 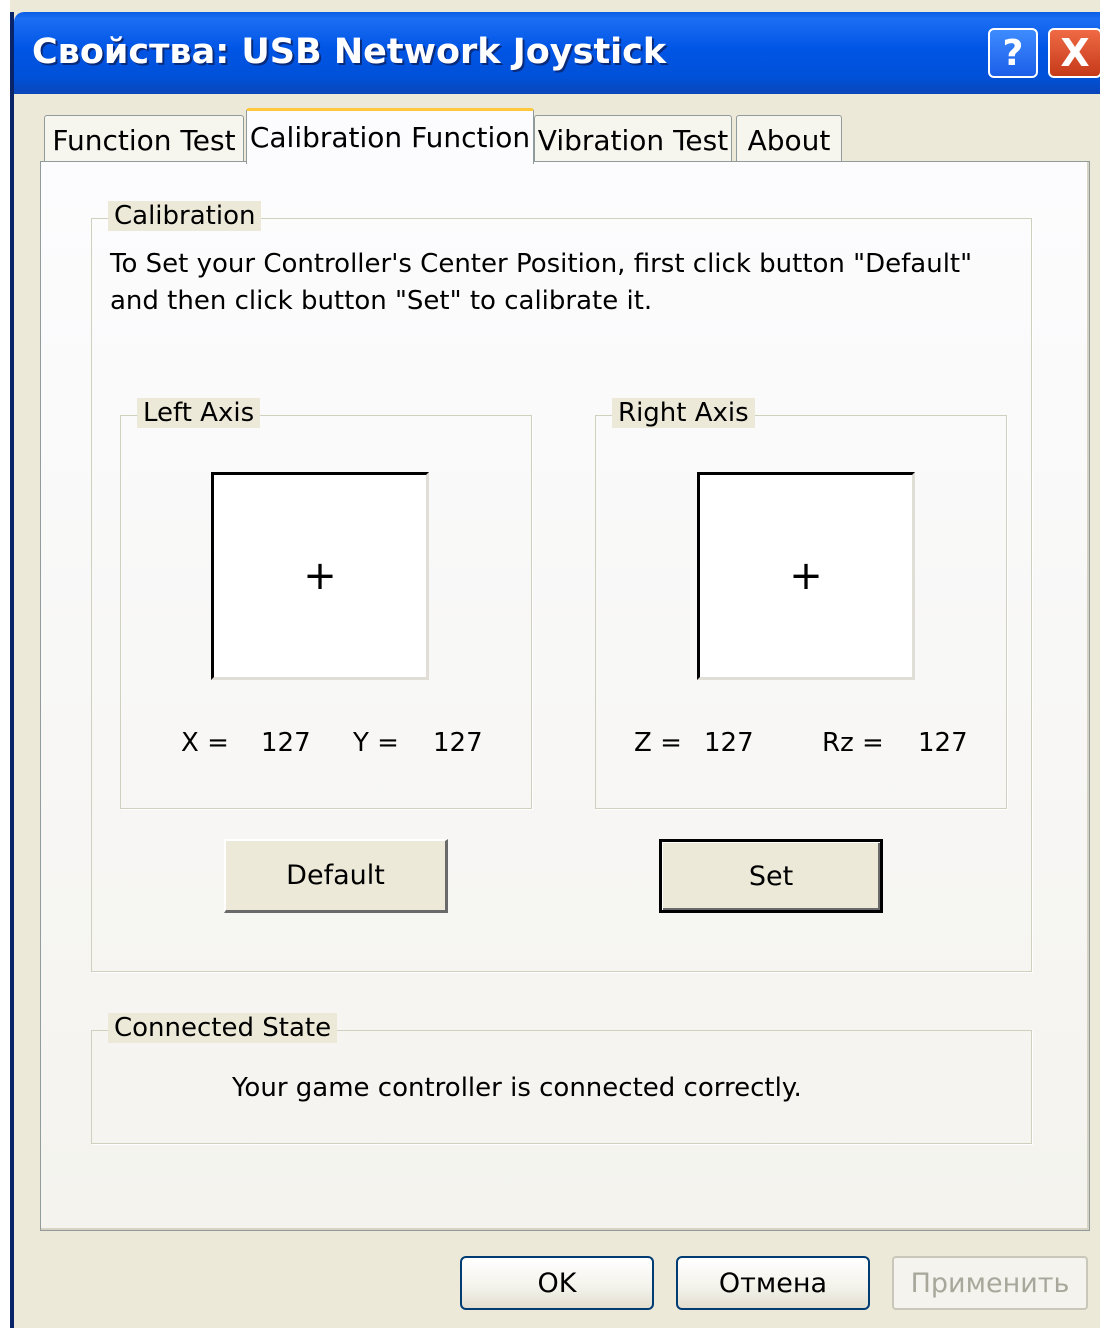 I want to click on left-axis-position-display: +, so click(x=320, y=576).